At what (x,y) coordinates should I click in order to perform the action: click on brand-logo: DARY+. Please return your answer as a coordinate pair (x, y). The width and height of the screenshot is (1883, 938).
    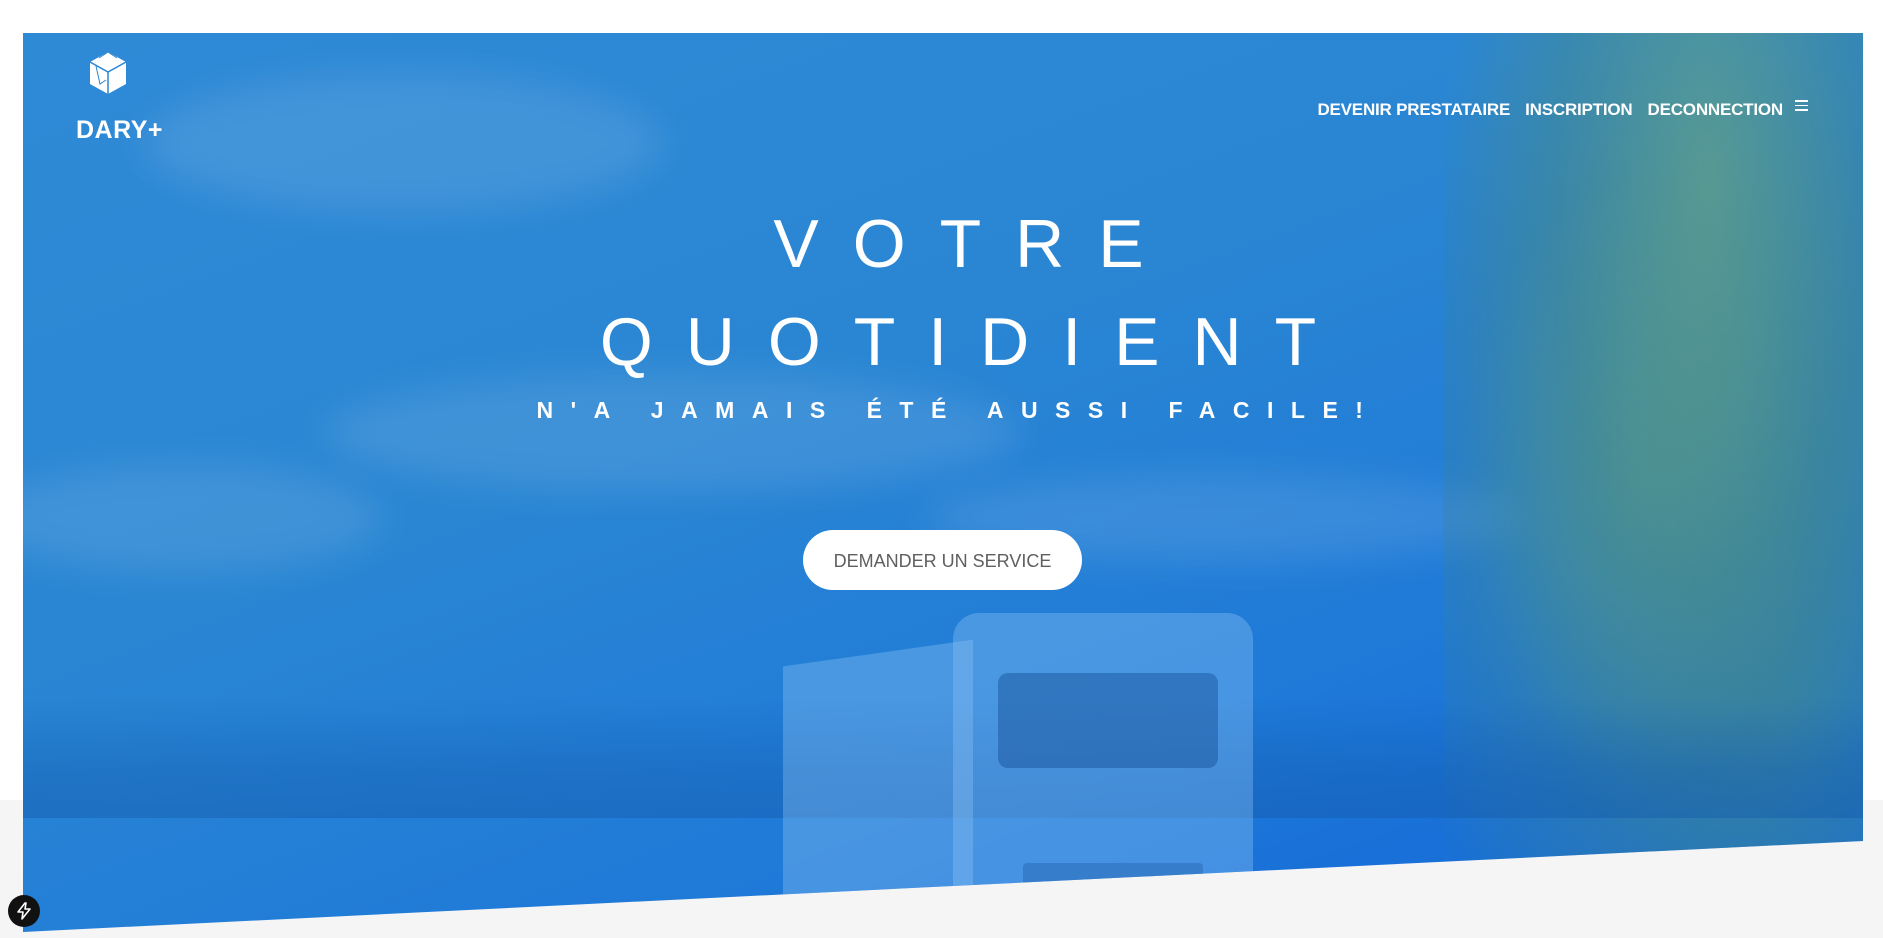
    Looking at the image, I should click on (126, 97).